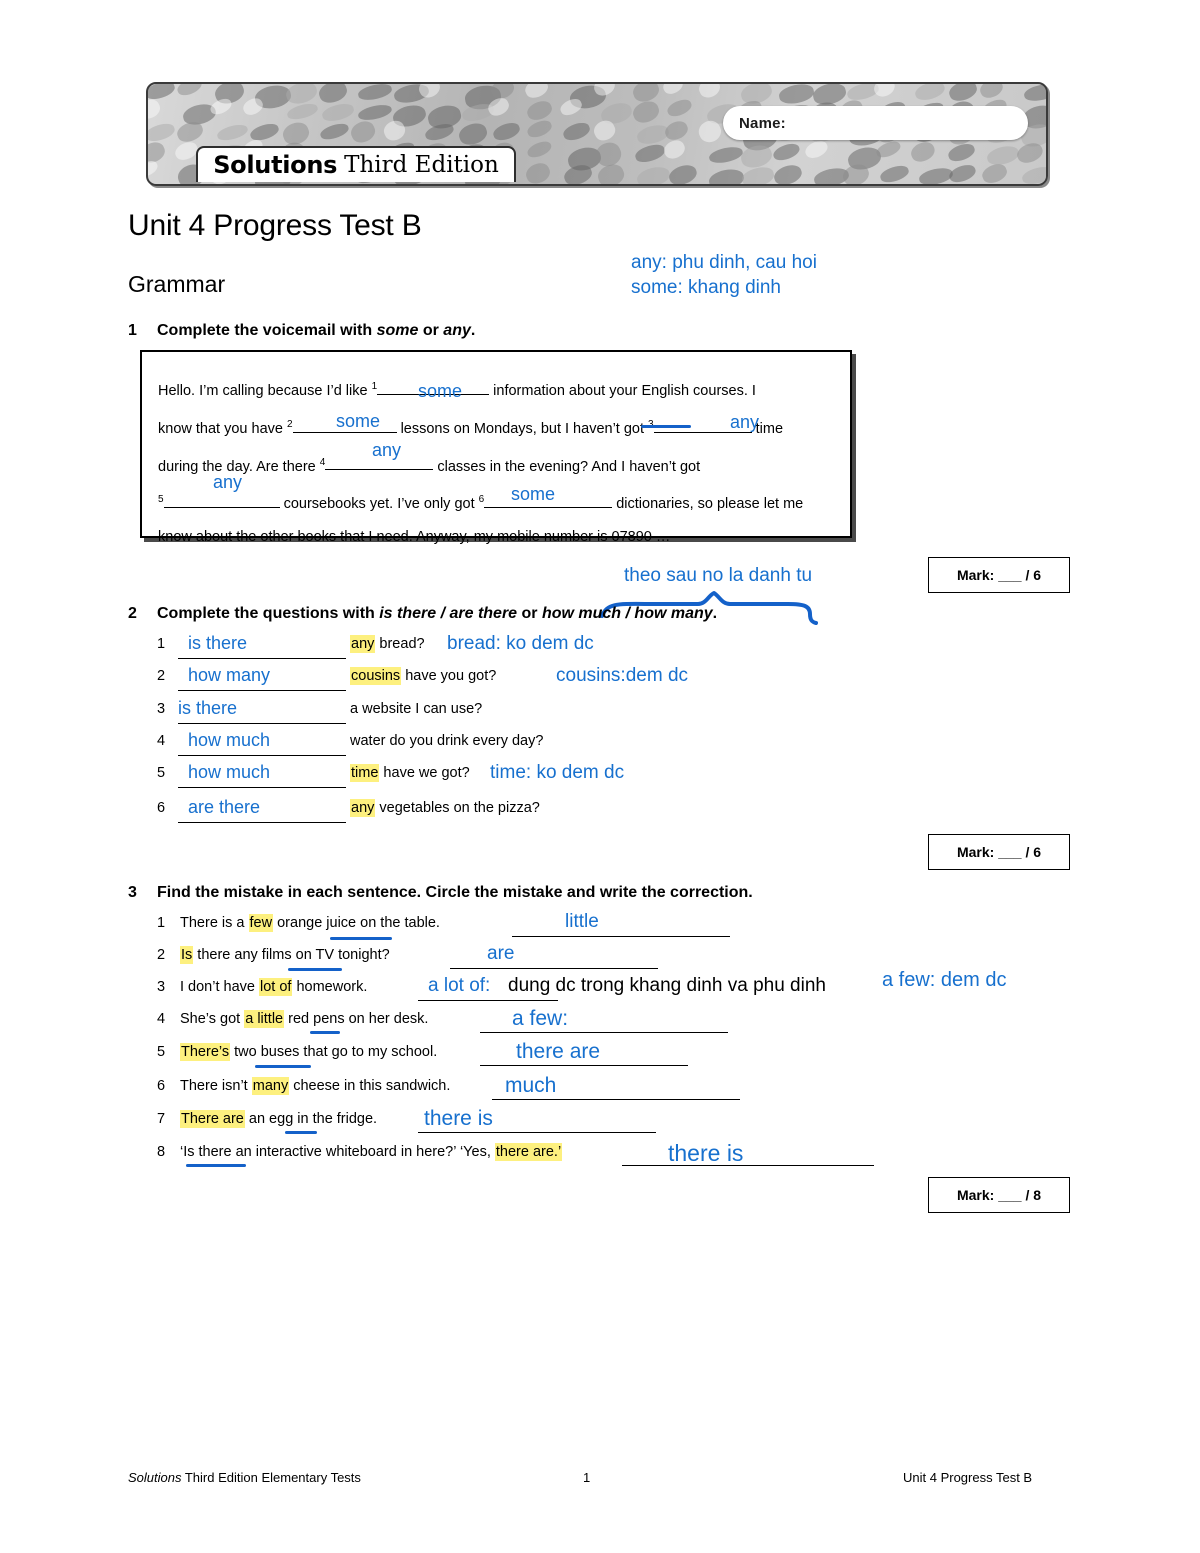 This screenshot has height=1553, width=1200. Describe the element at coordinates (387, 450) in the screenshot. I see `ex1-answer-4: any` at that location.